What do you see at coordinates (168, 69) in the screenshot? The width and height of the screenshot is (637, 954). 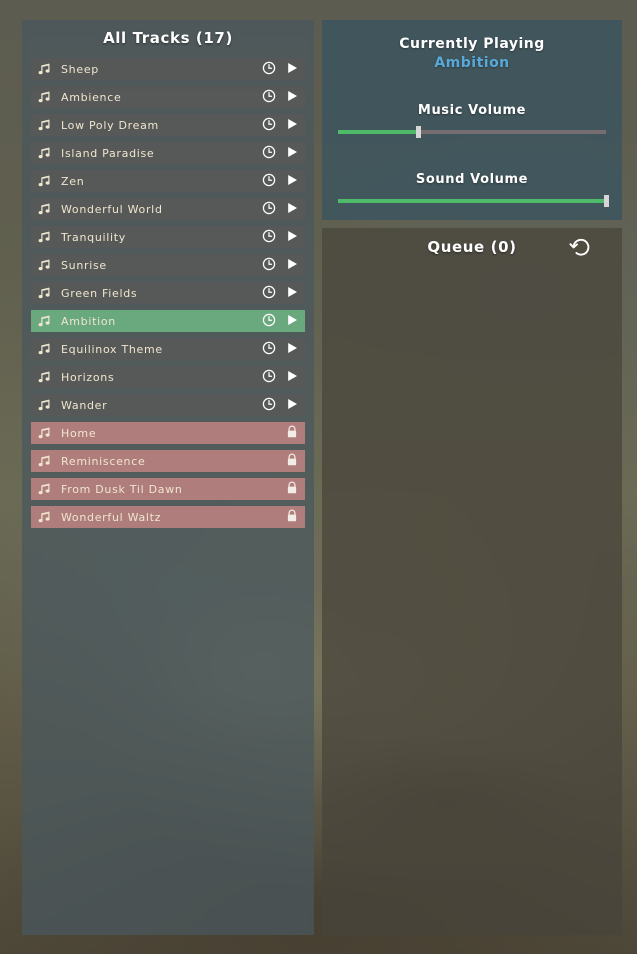 I see `track-row: Sheep` at bounding box center [168, 69].